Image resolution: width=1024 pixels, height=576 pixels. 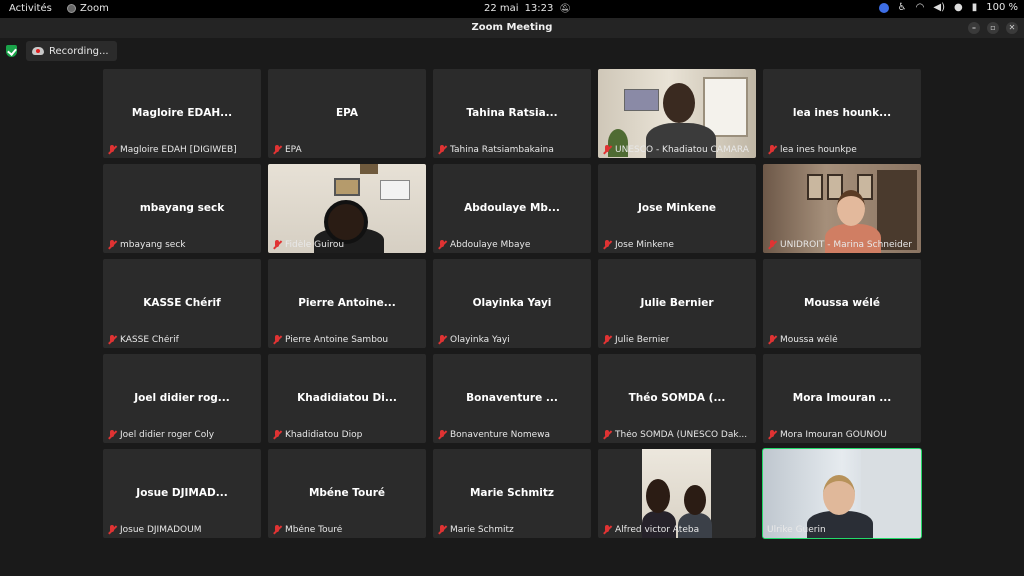 What do you see at coordinates (161, 530) in the screenshot?
I see `participant-name: Josue DJIMADOUM` at bounding box center [161, 530].